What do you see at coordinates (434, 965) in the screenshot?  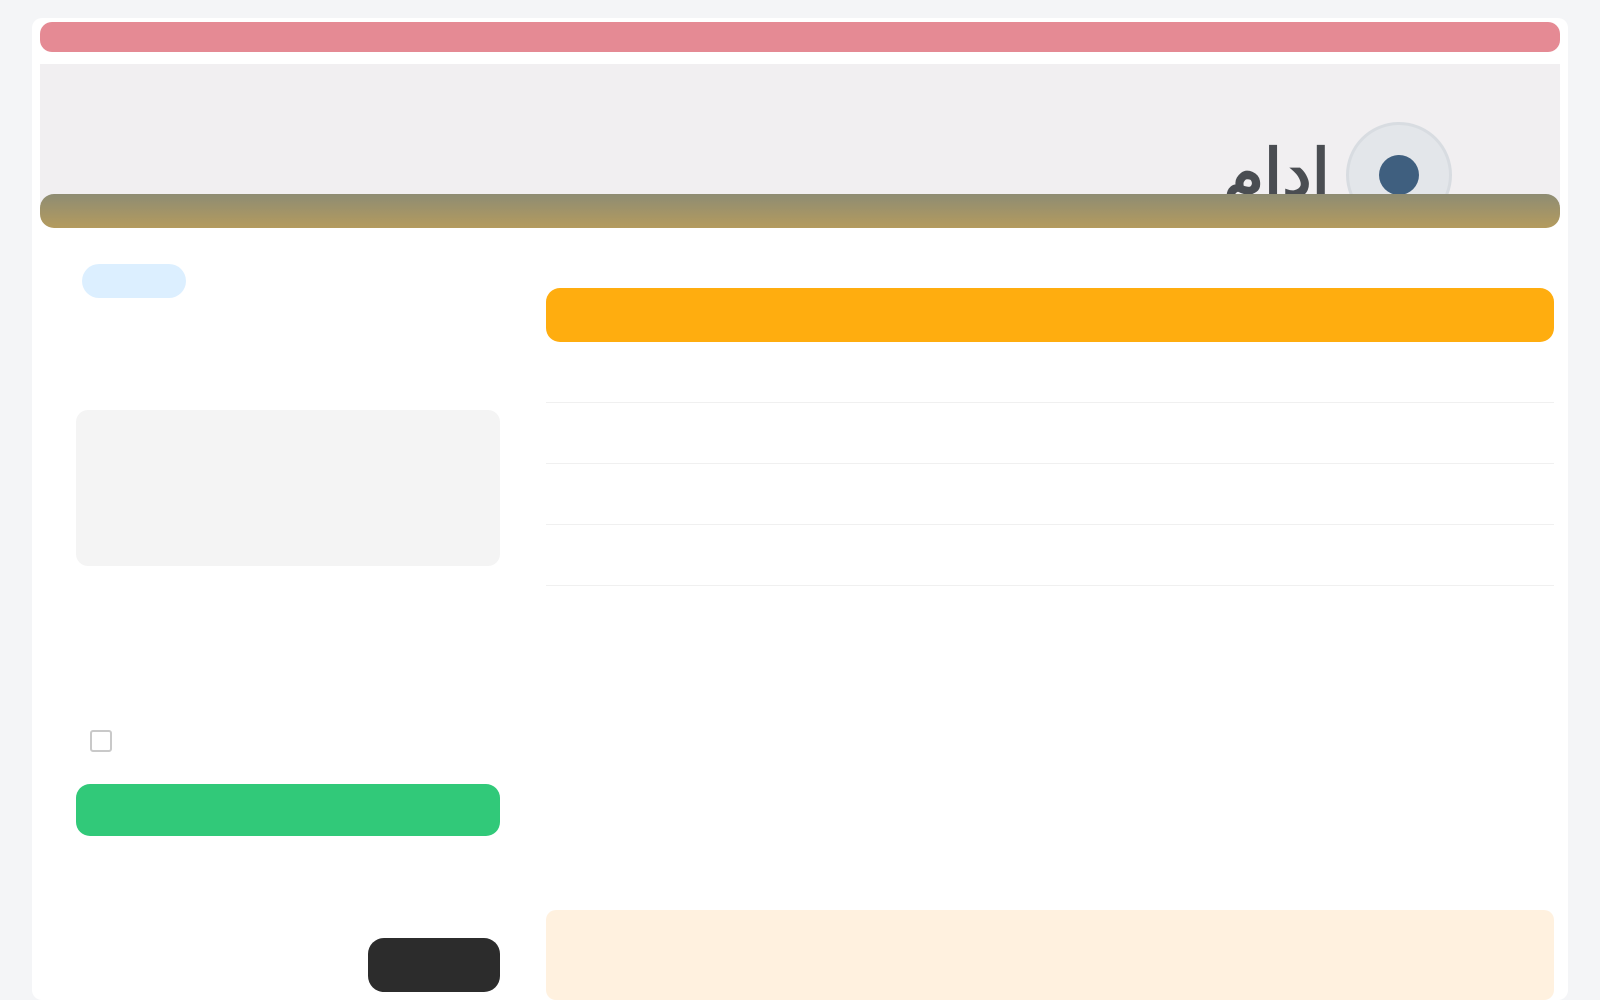 I see `secondary-button` at bounding box center [434, 965].